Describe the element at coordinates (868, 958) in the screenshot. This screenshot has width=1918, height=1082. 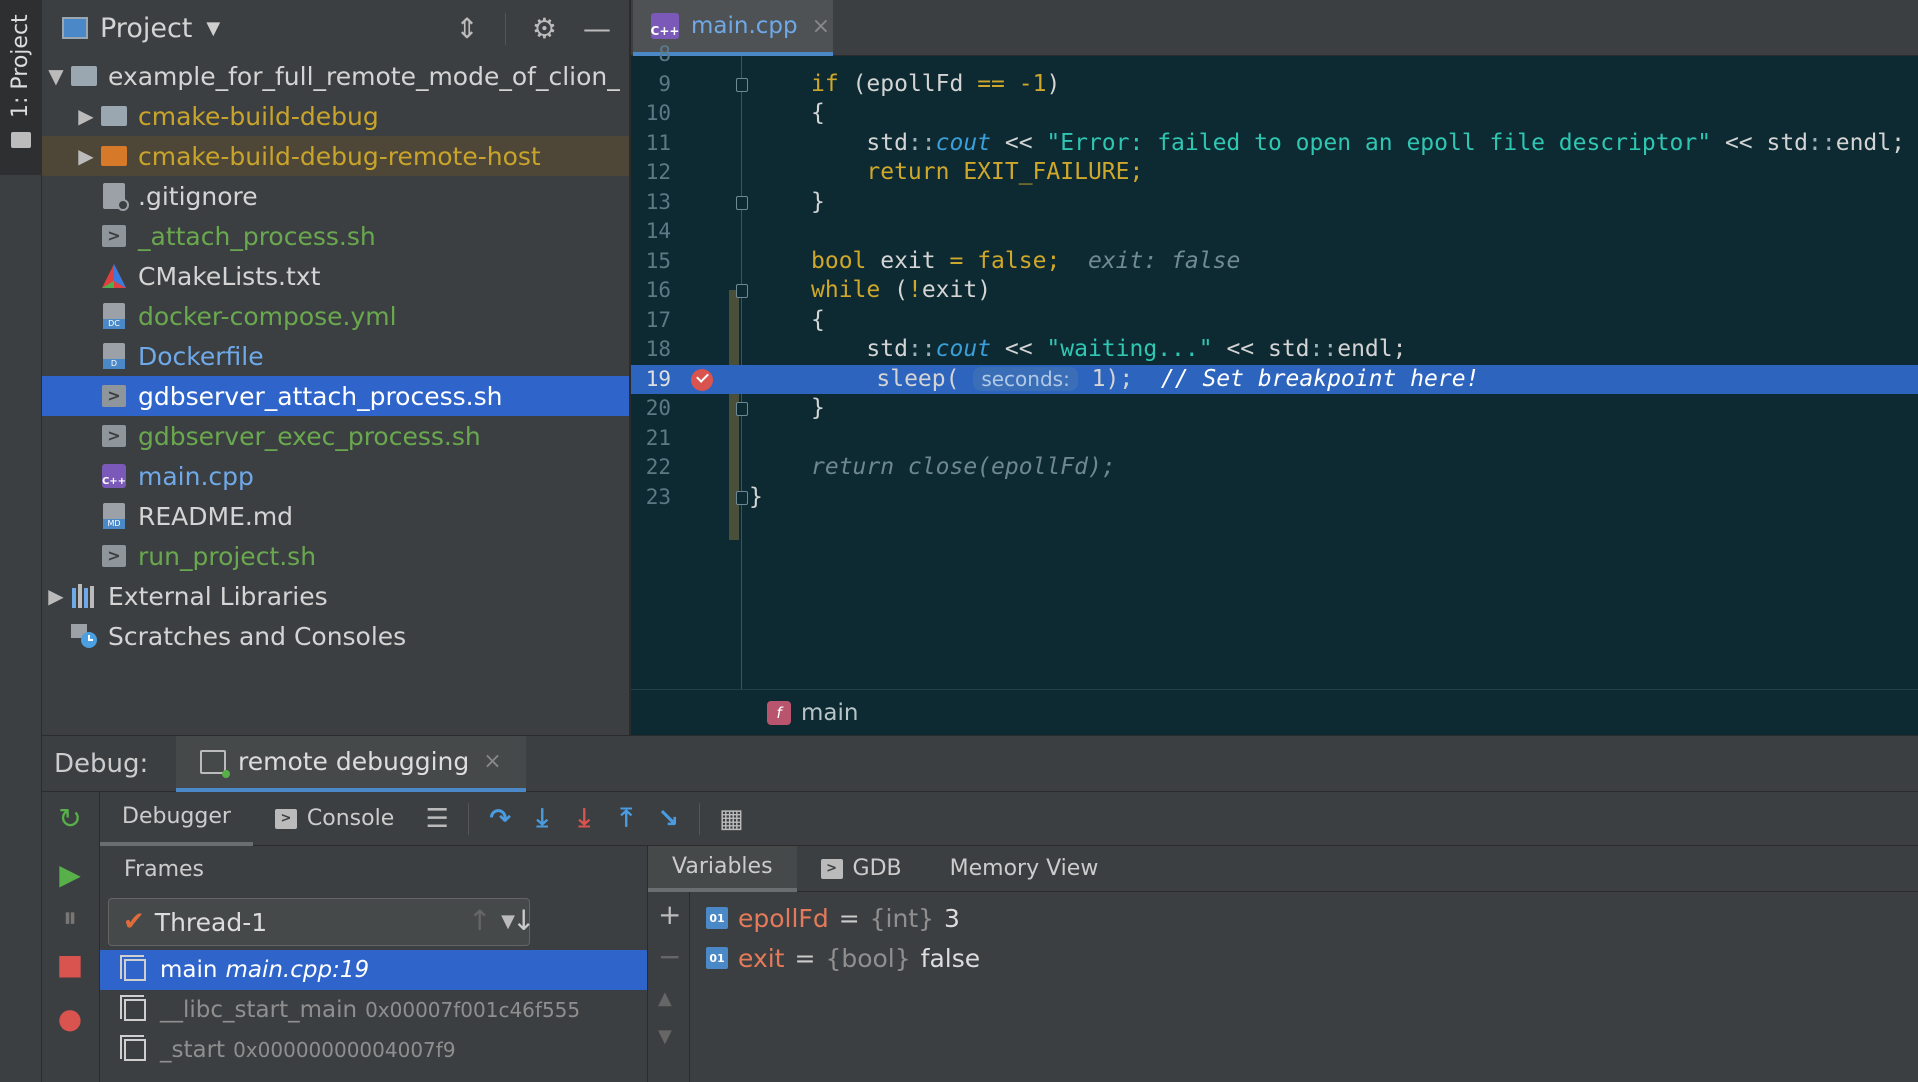
I see `variable-type: {bool}` at that location.